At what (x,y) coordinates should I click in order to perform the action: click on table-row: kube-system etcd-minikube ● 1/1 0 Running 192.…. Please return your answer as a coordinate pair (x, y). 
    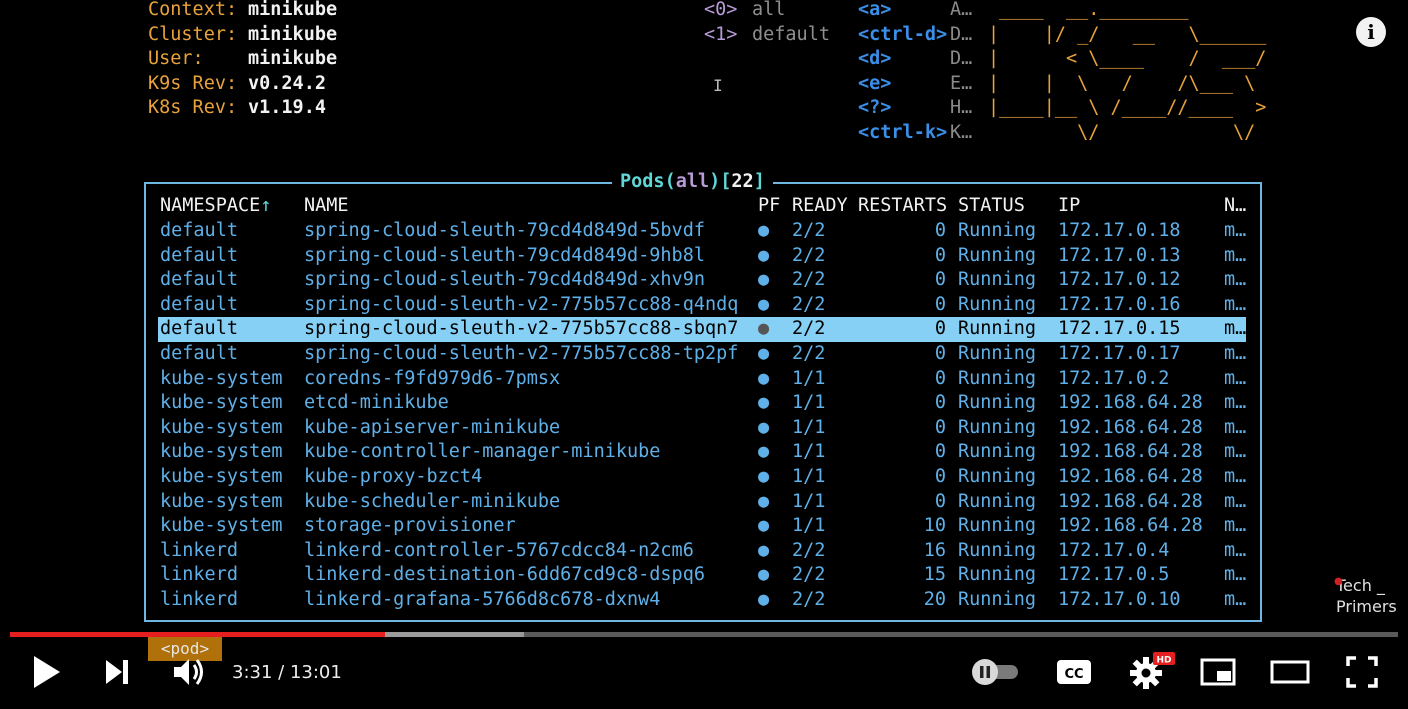
    Looking at the image, I should click on (702, 403).